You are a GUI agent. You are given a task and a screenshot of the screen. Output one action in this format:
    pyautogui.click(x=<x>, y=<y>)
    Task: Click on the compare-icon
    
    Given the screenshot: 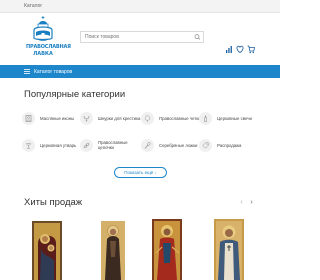 What is the action you would take?
    pyautogui.click(x=229, y=49)
    